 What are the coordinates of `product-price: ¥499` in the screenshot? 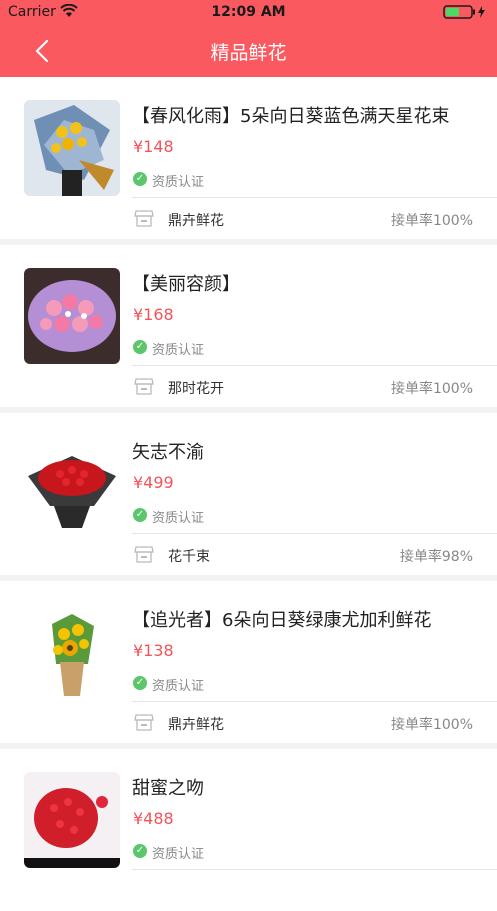 It's located at (153, 482).